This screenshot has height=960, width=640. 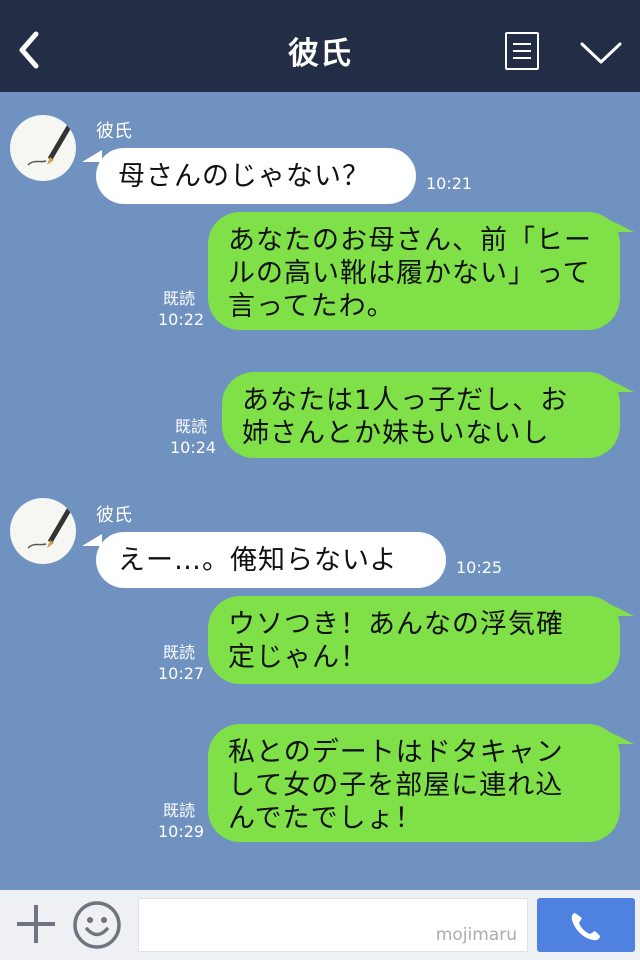 What do you see at coordinates (476, 935) in the screenshot?
I see `watermark-text: mojimaru` at bounding box center [476, 935].